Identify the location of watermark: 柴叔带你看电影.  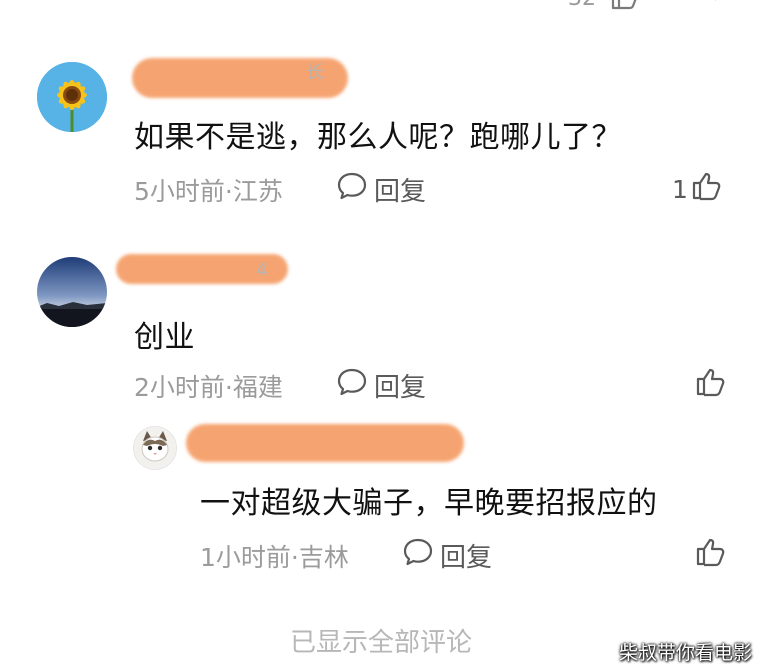
(685, 653).